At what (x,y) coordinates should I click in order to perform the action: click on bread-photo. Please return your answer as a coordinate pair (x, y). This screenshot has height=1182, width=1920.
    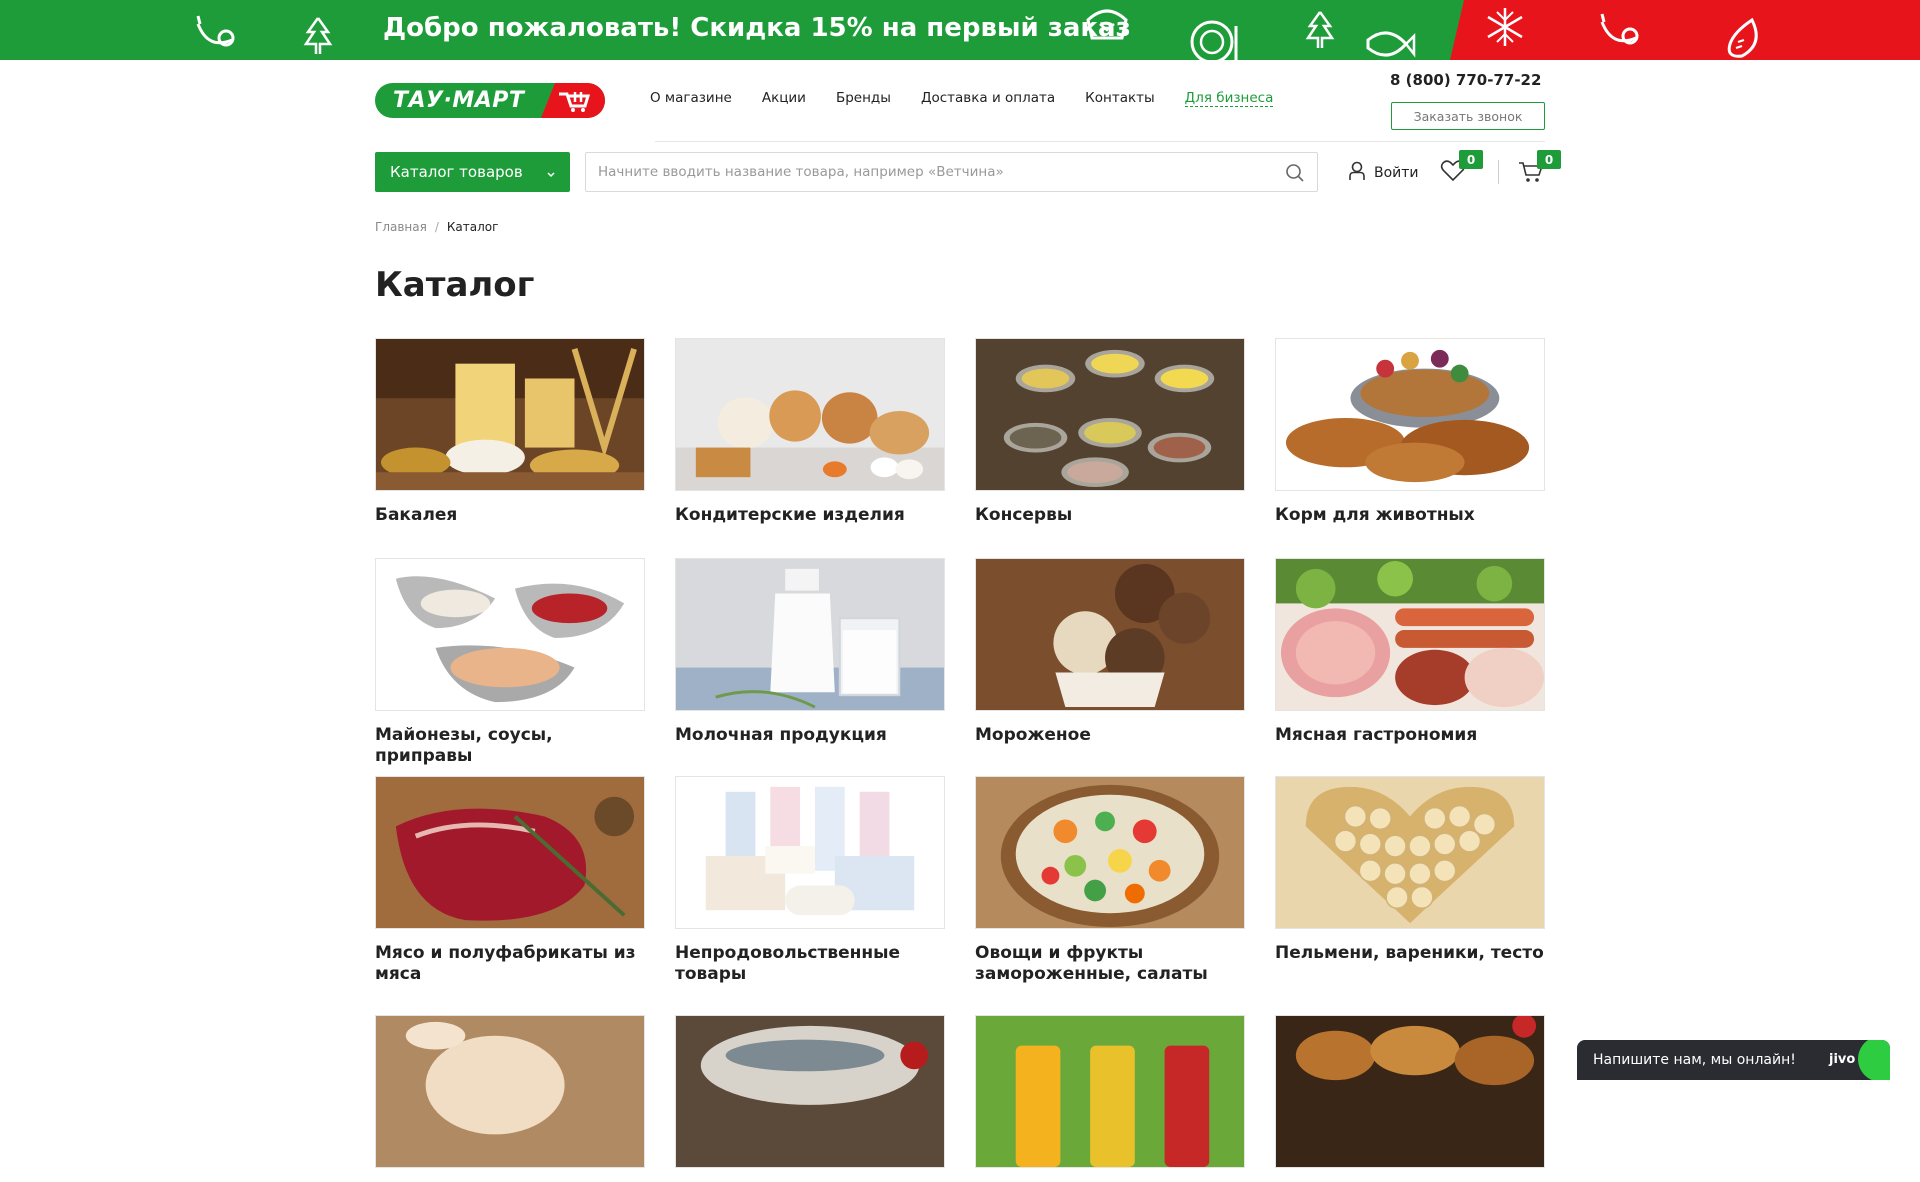
    Looking at the image, I should click on (1410, 1091).